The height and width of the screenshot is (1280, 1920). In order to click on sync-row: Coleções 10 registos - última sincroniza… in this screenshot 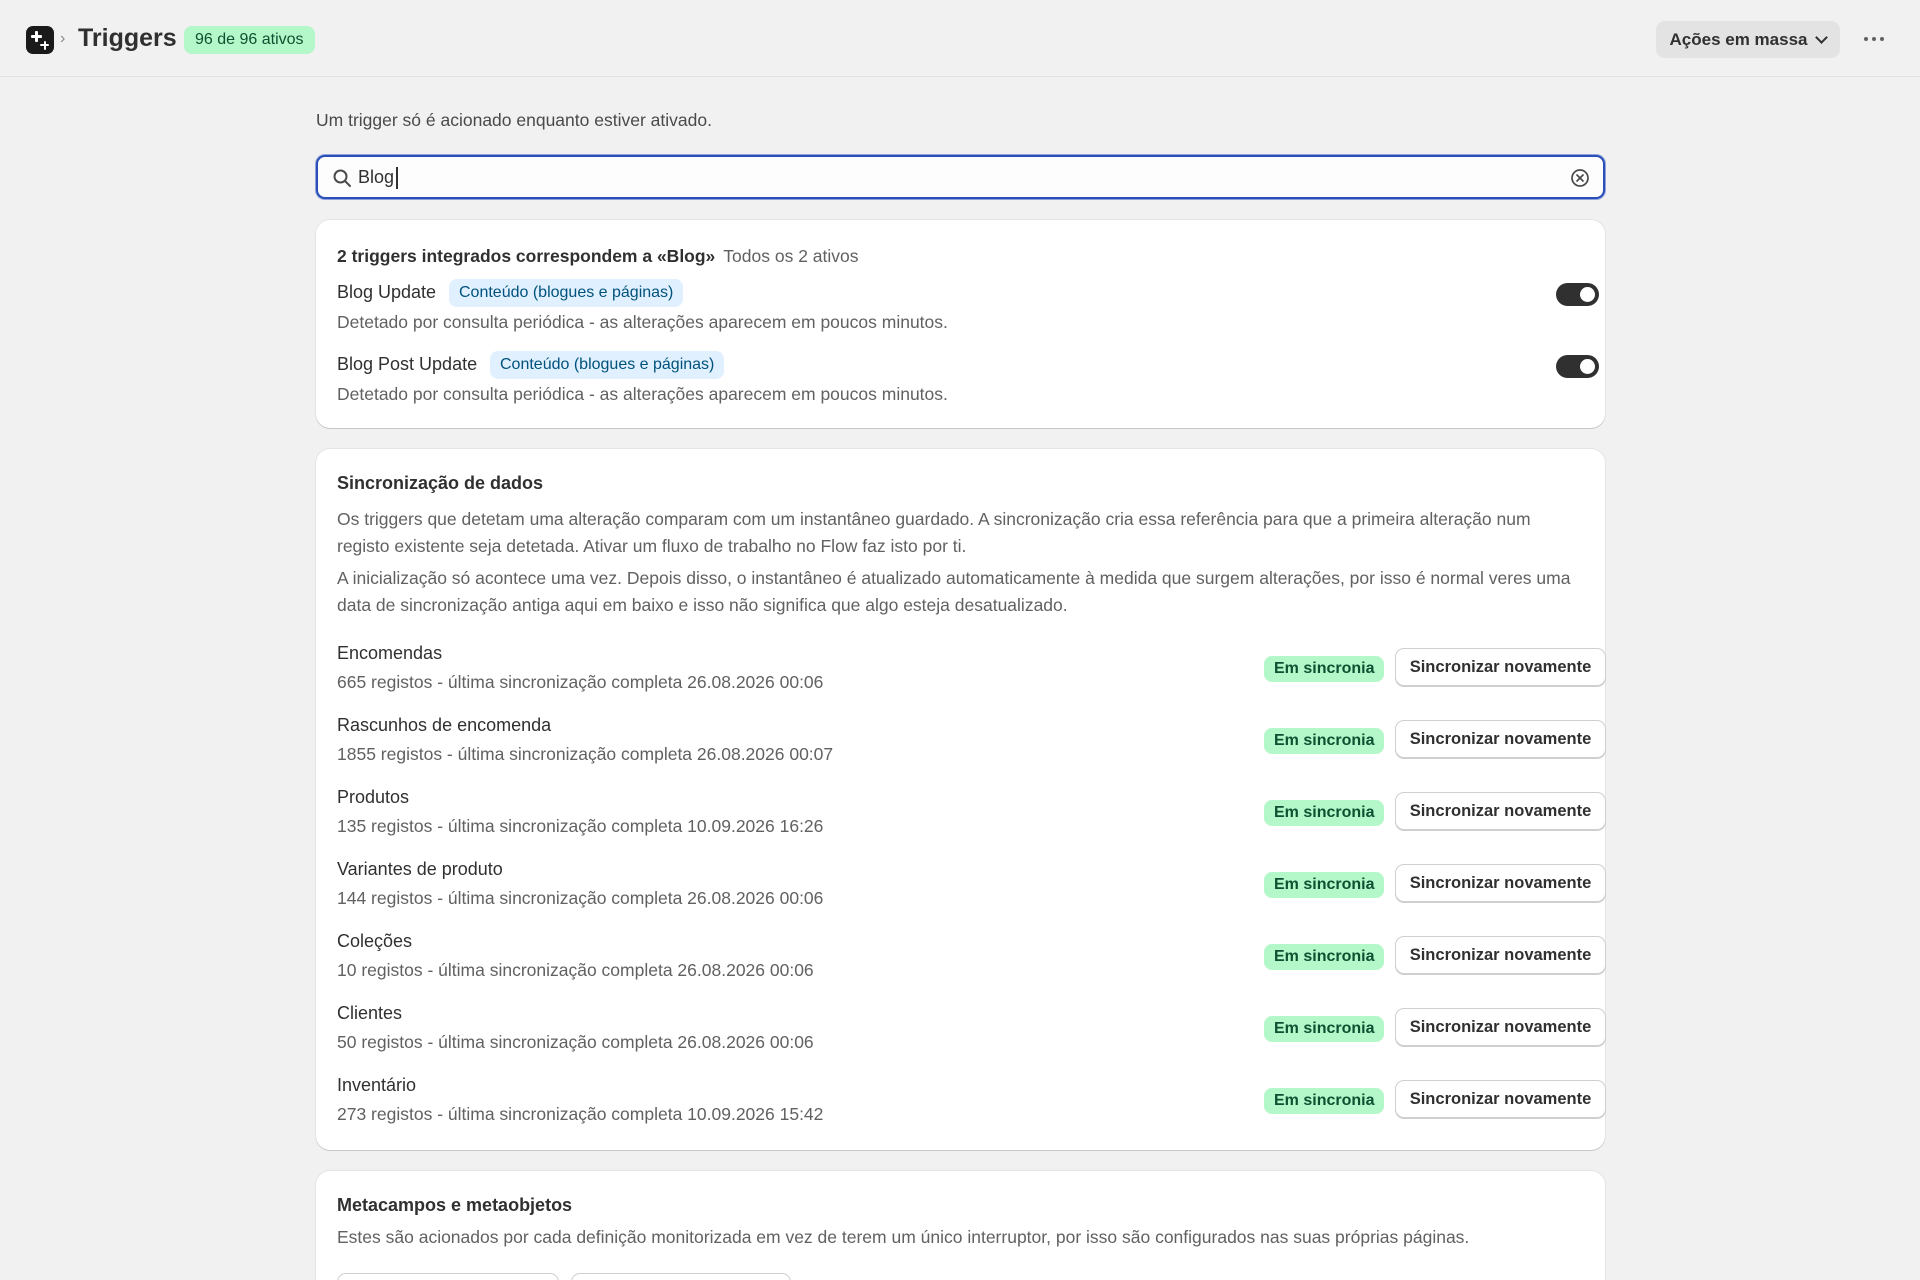, I will do `click(971, 961)`.